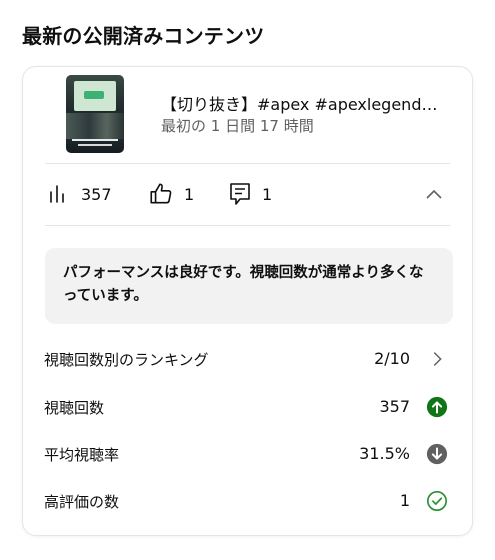  What do you see at coordinates (82, 502) in the screenshot?
I see `metric-label: 高評価の数` at bounding box center [82, 502].